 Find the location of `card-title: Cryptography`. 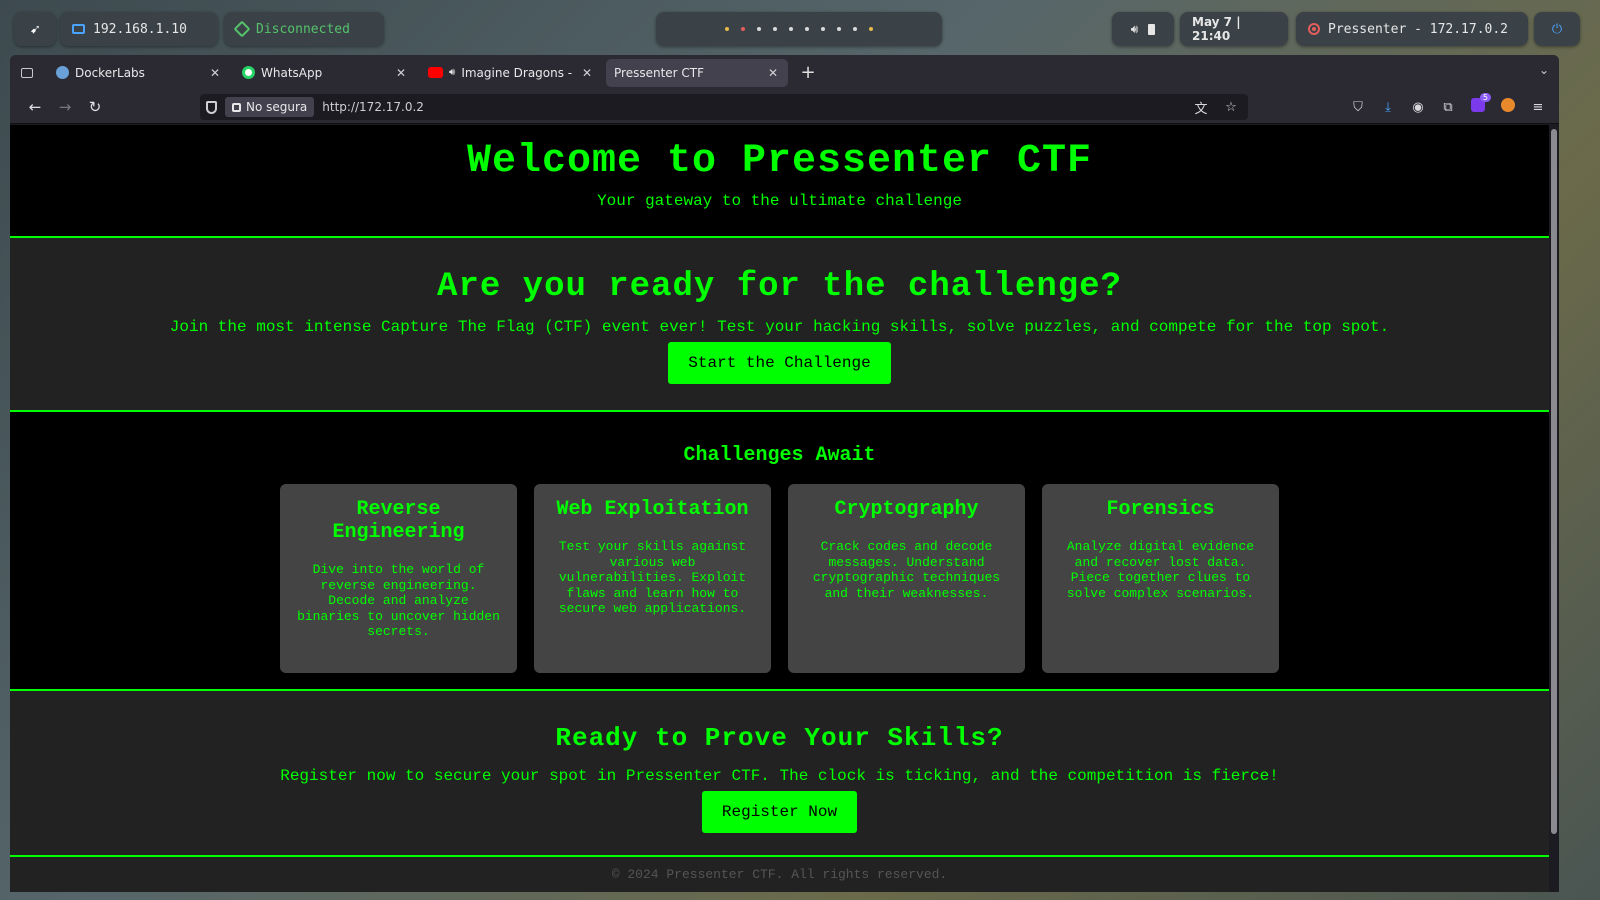

card-title: Cryptography is located at coordinates (906, 509).